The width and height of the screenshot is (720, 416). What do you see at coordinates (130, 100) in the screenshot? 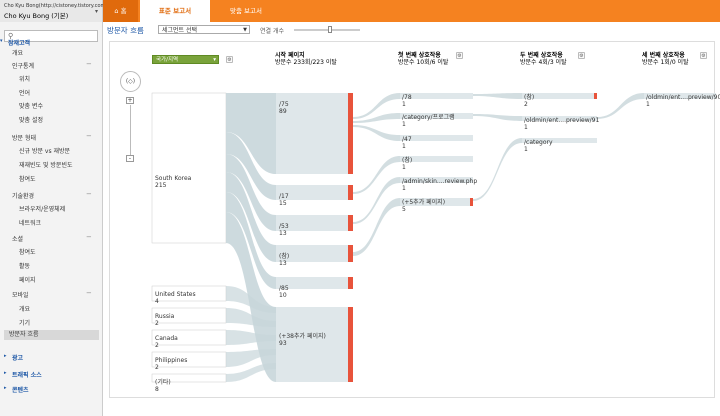
I see `zoom-in-button: +` at bounding box center [130, 100].